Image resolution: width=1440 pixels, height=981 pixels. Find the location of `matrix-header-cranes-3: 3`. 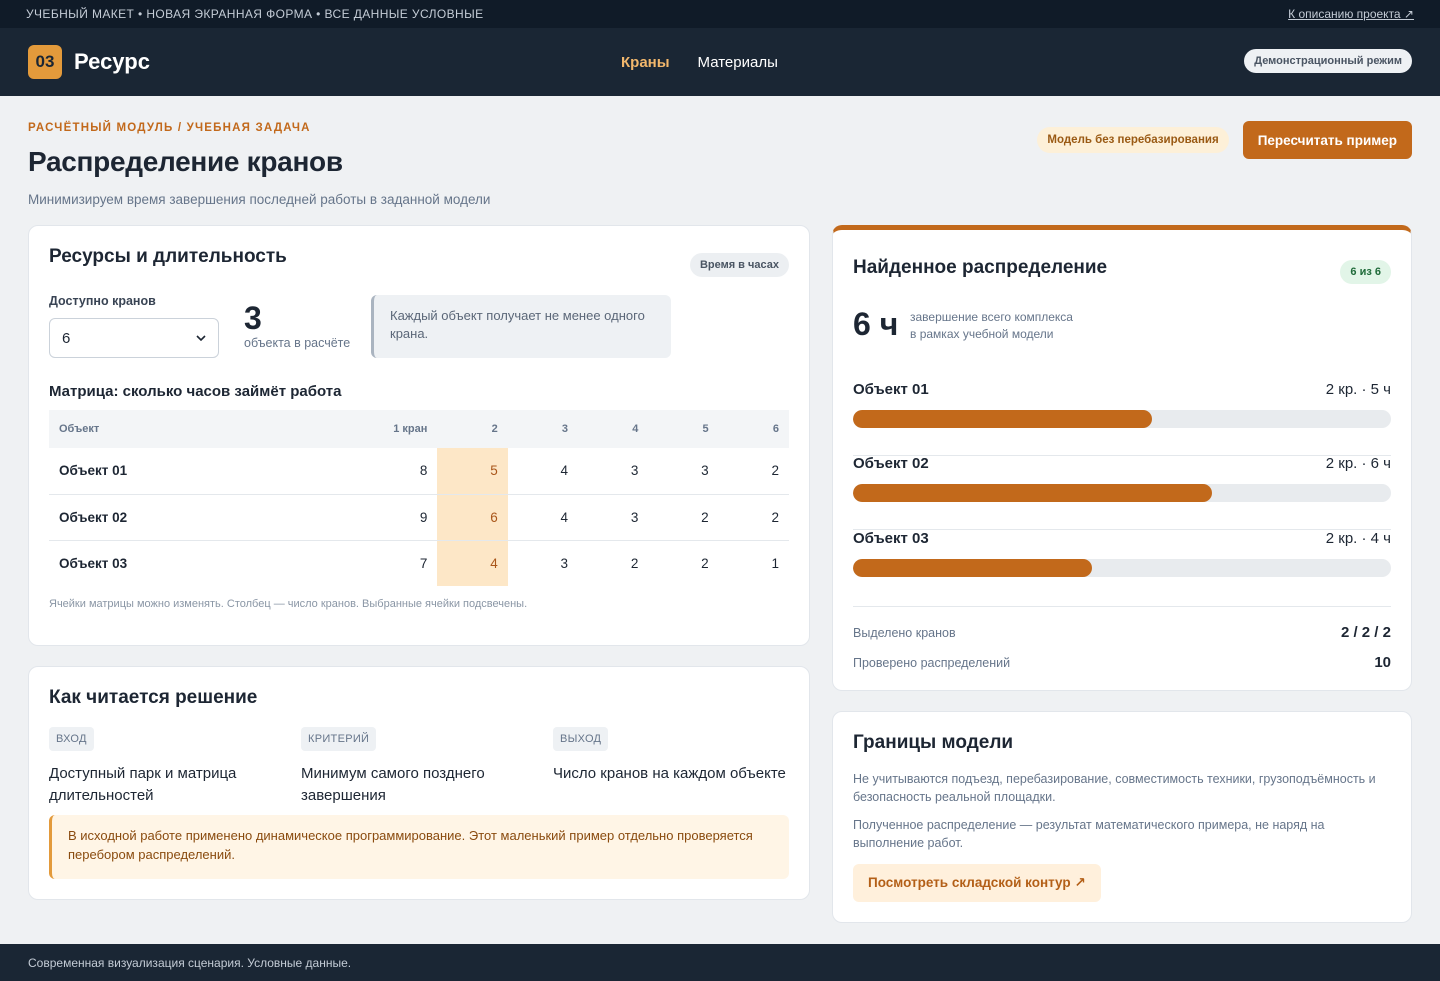

matrix-header-cranes-3: 3 is located at coordinates (543, 429).